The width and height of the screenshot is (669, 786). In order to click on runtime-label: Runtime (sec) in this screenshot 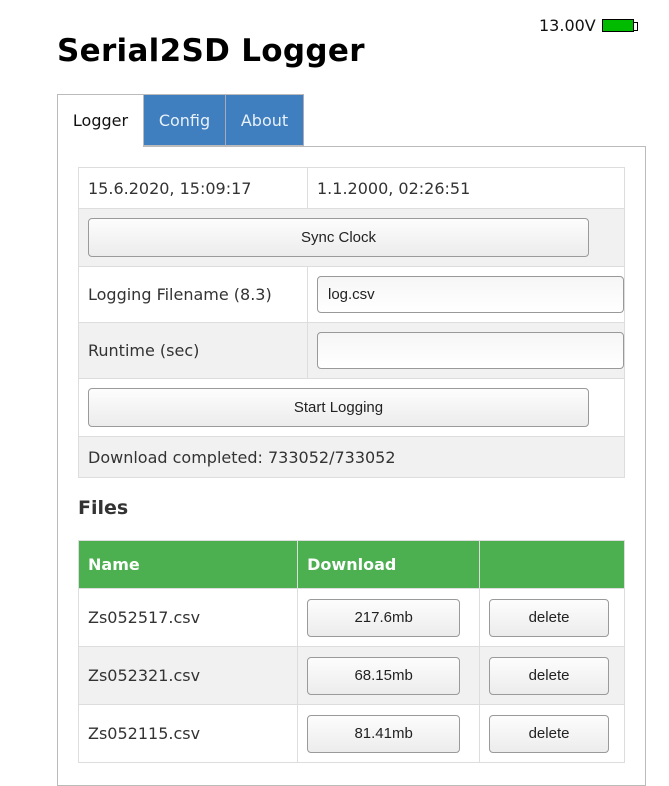, I will do `click(193, 350)`.